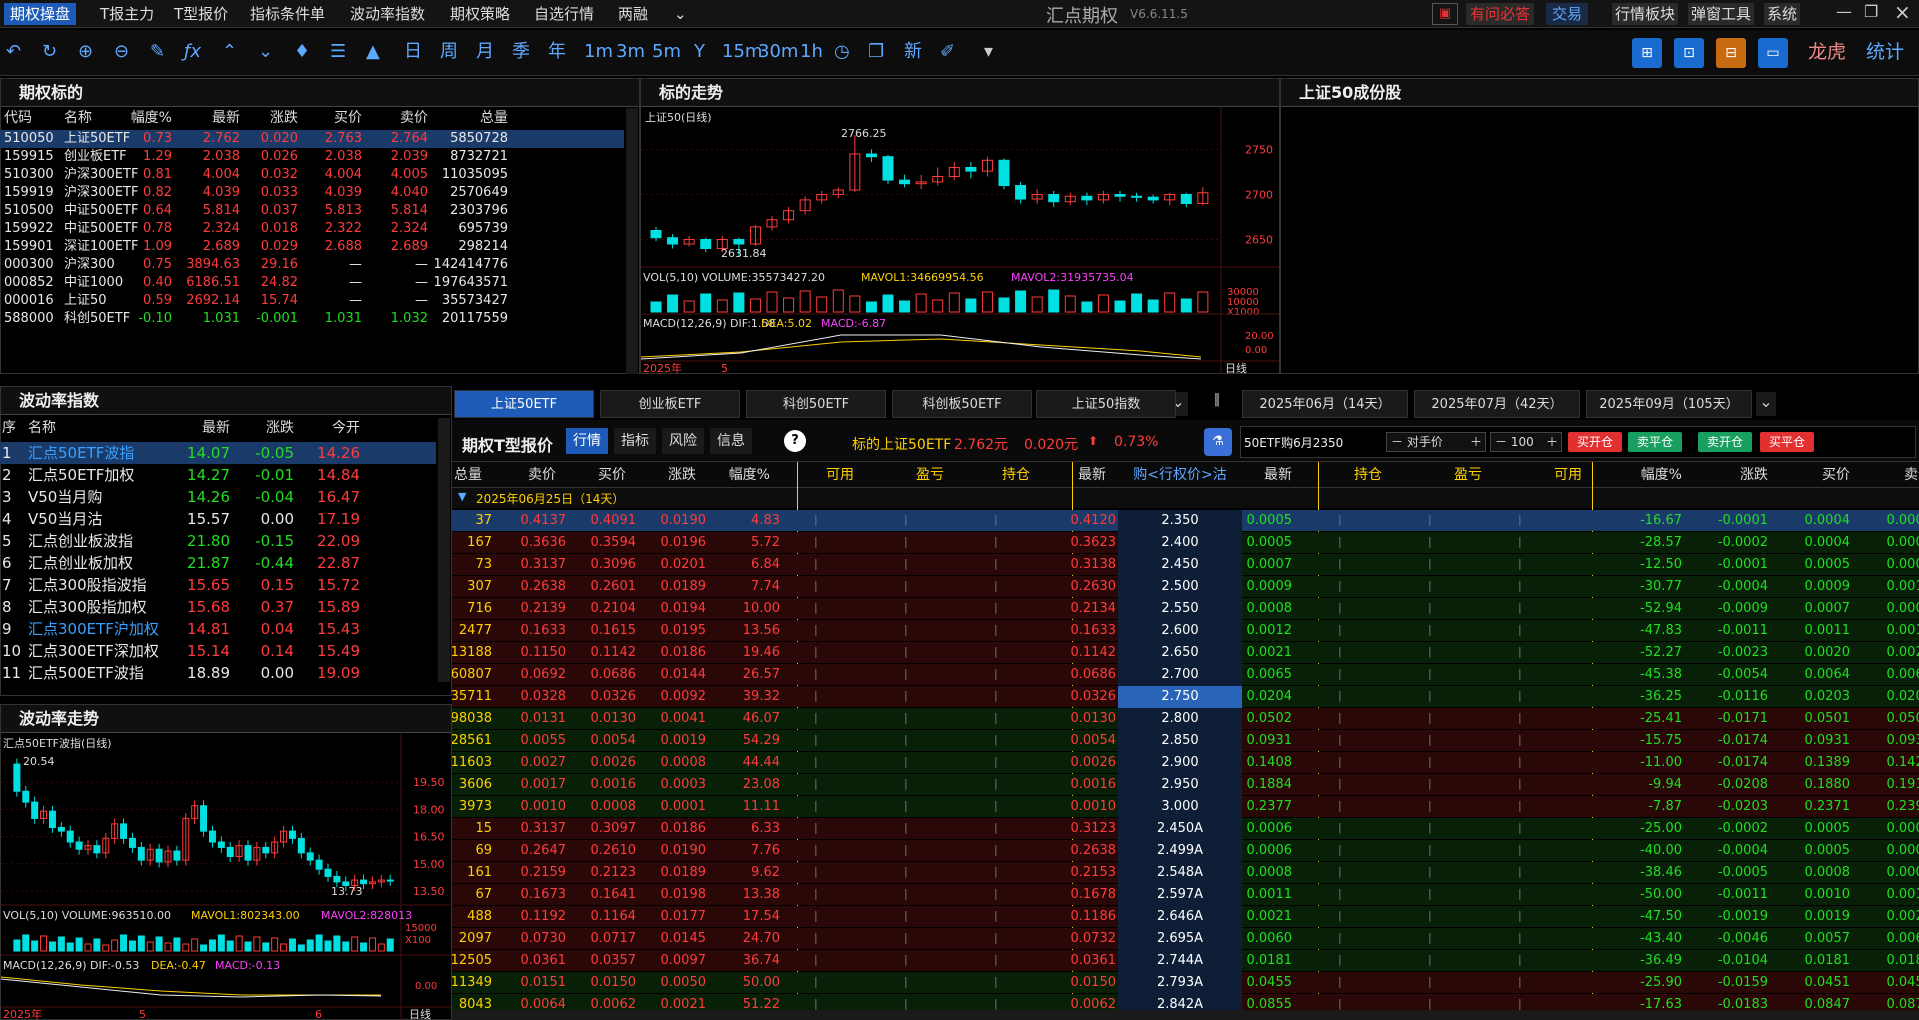 Image resolution: width=1919 pixels, height=1020 pixels. I want to click on basket-icon: ⊞, so click(1647, 53).